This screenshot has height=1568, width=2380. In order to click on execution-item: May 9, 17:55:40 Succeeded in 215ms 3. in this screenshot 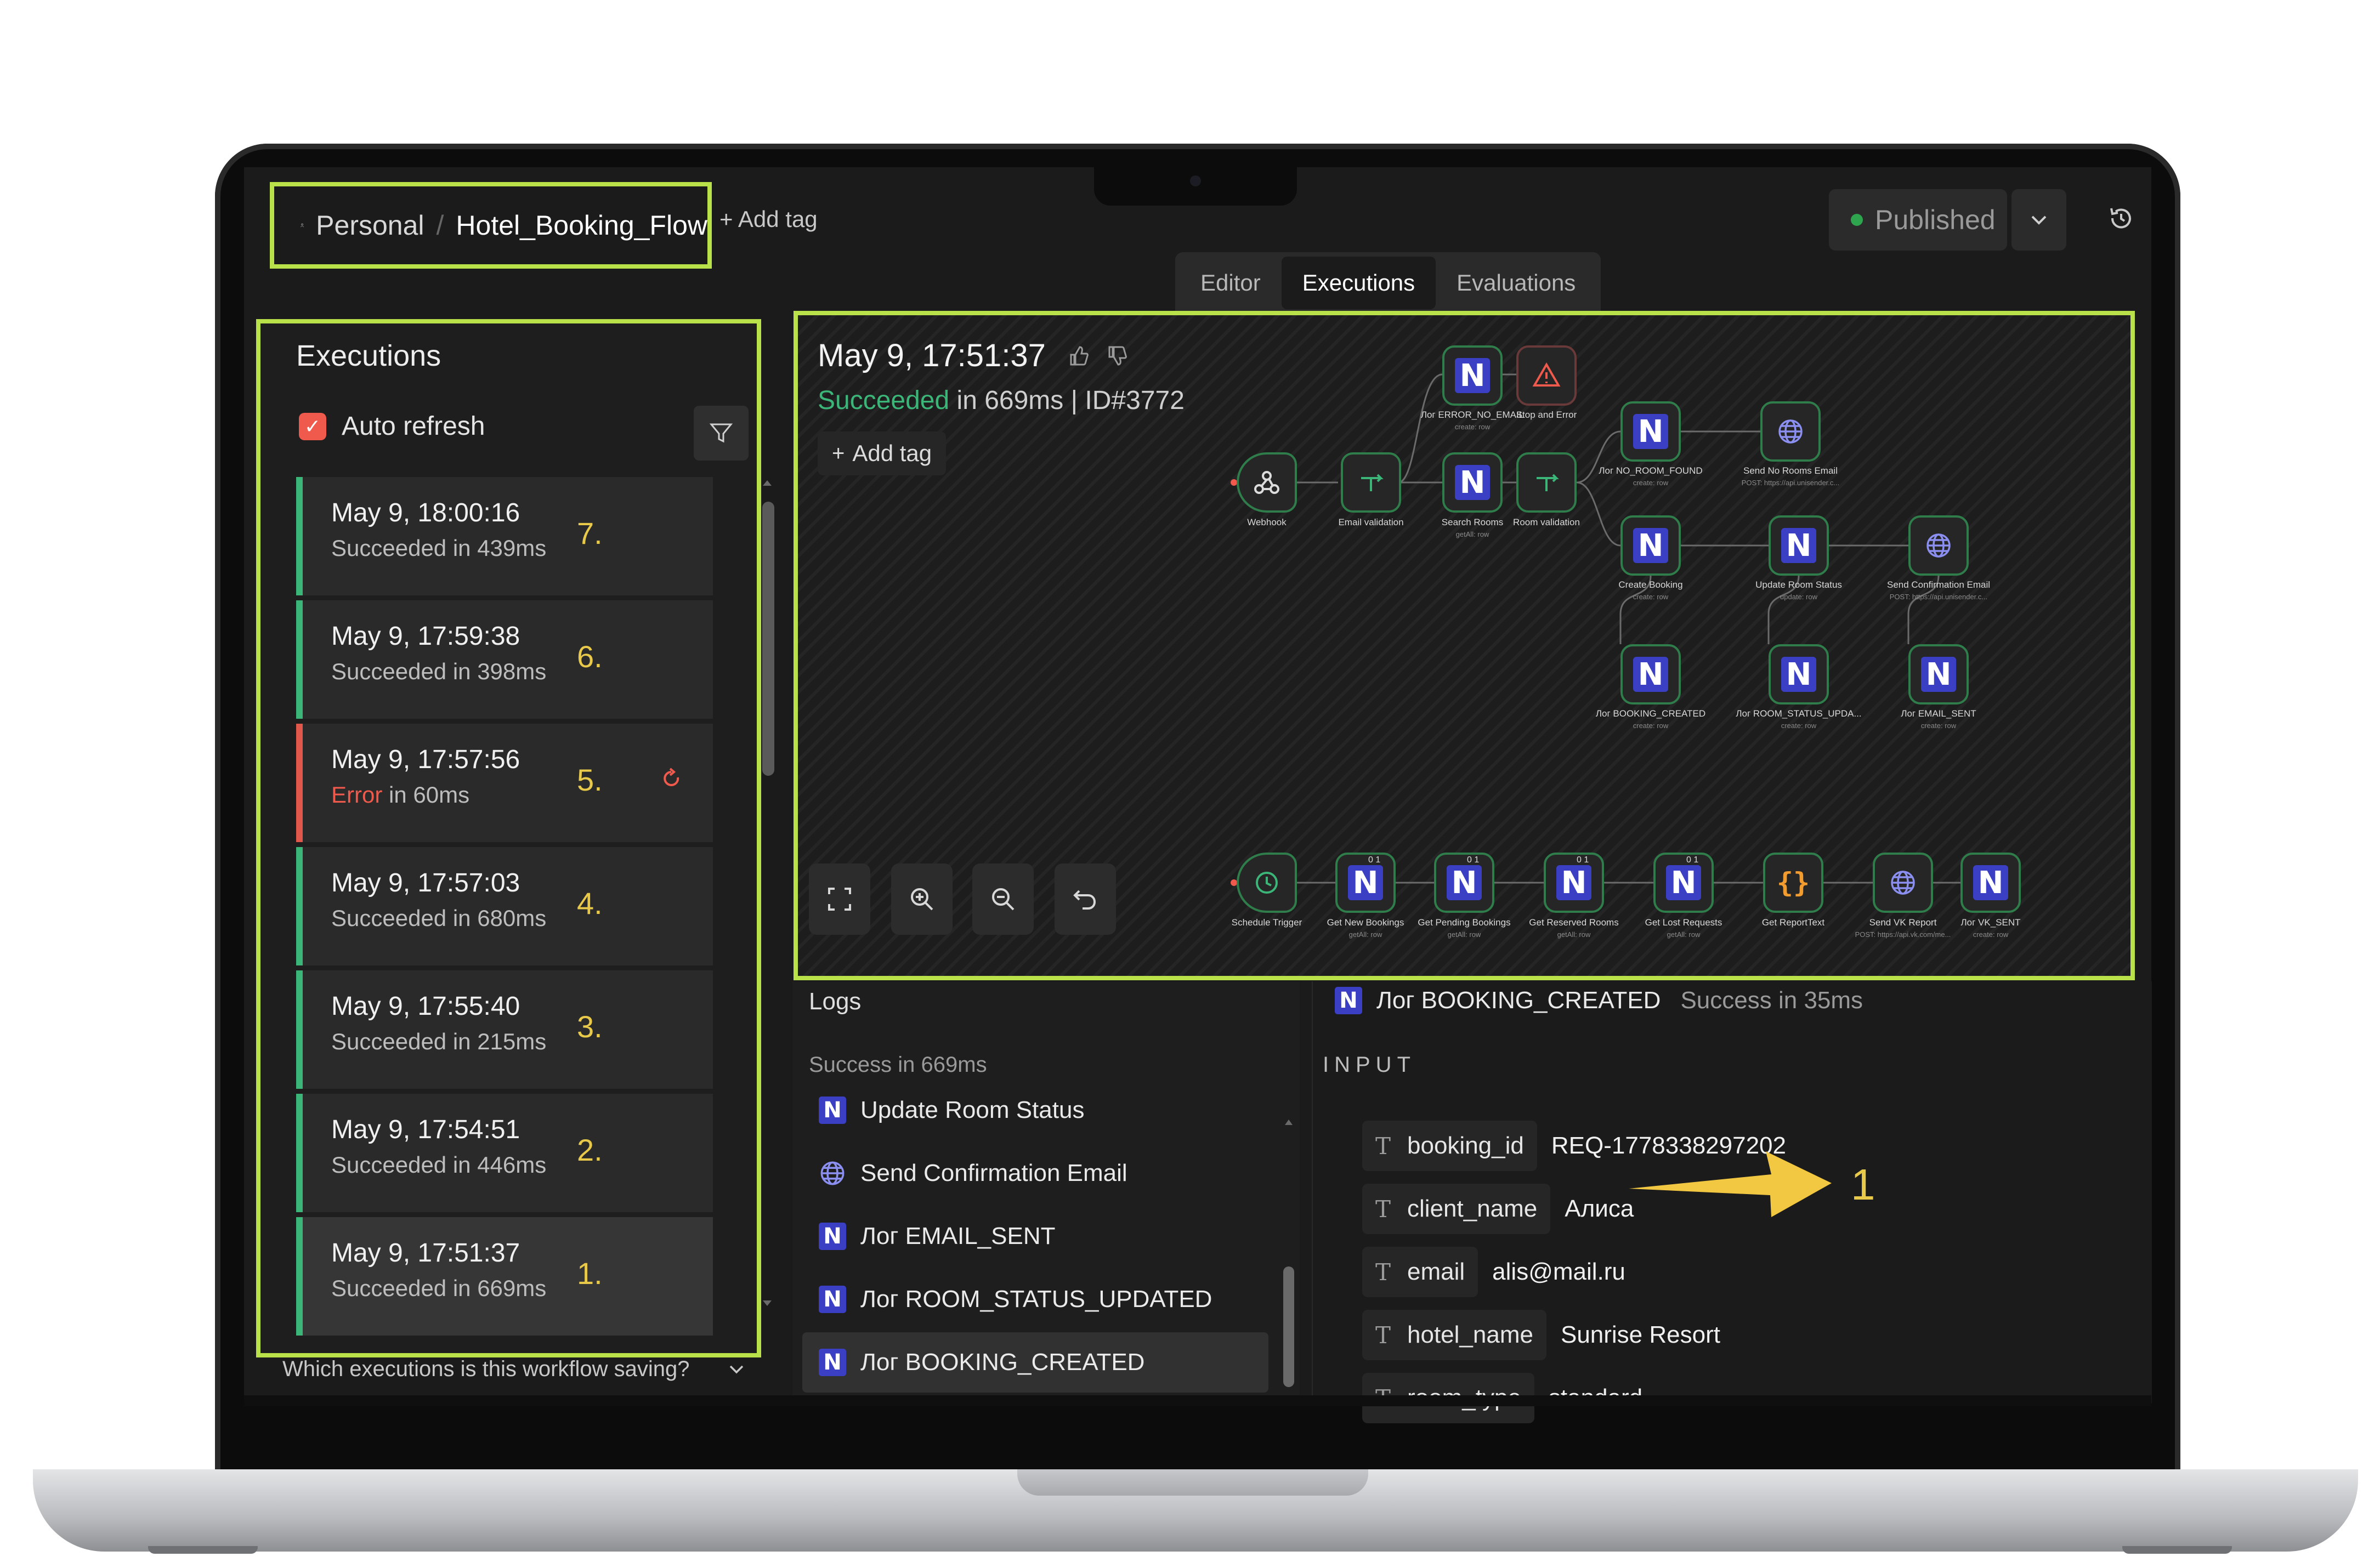, I will do `click(504, 1029)`.